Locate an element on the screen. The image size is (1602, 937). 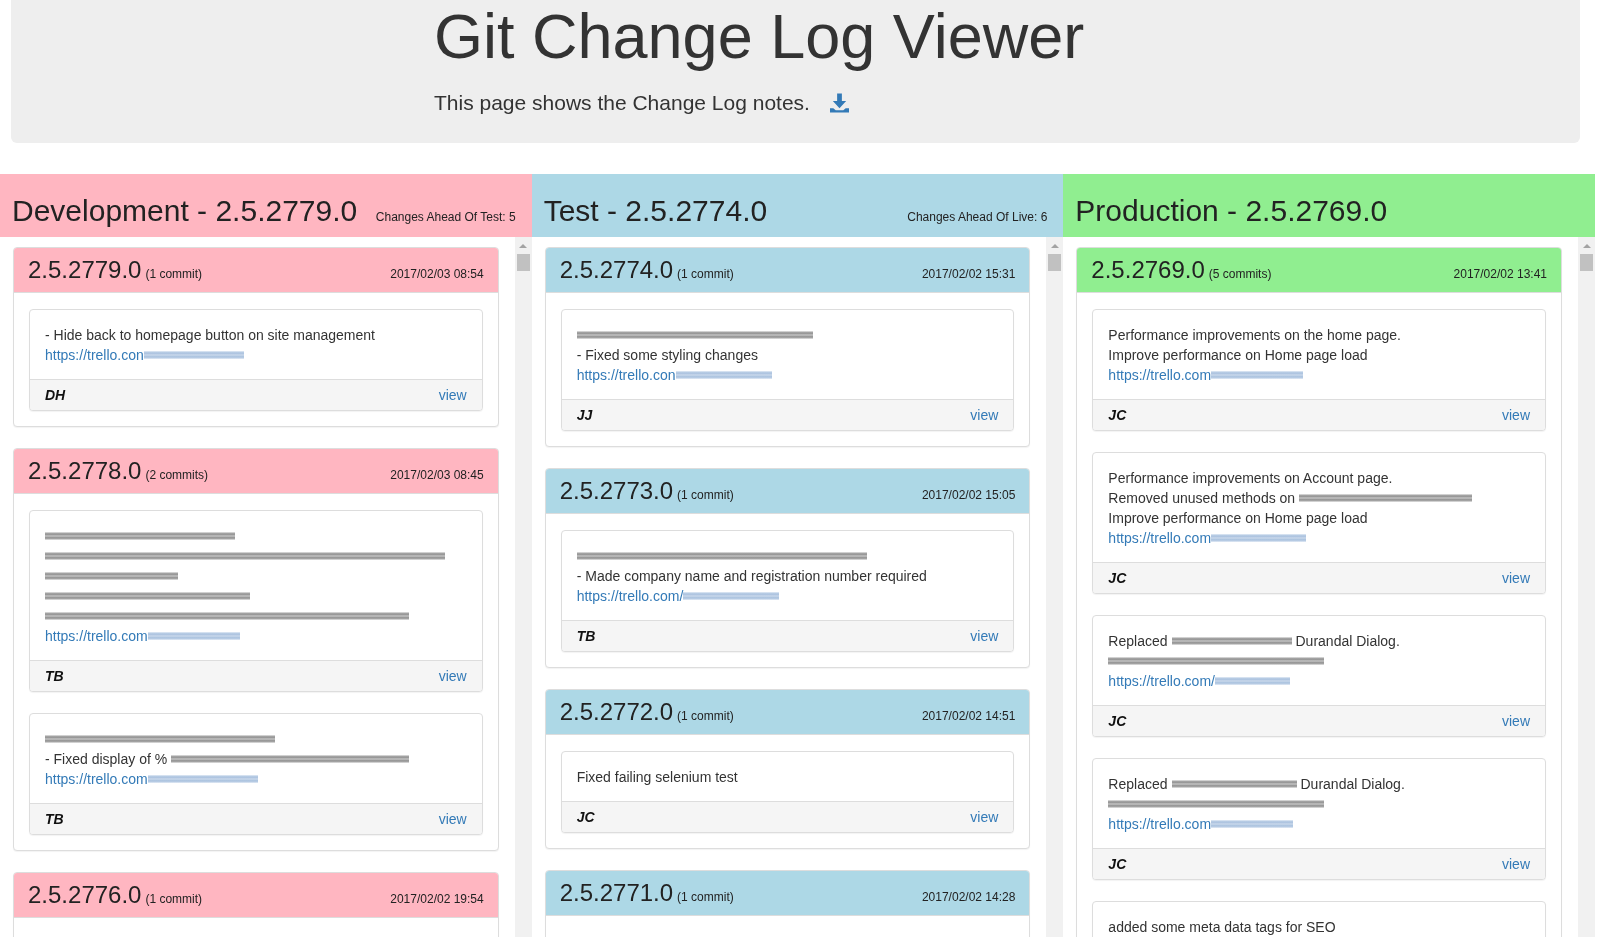
release-date: 2017/02/02 14:28 is located at coordinates (968, 897).